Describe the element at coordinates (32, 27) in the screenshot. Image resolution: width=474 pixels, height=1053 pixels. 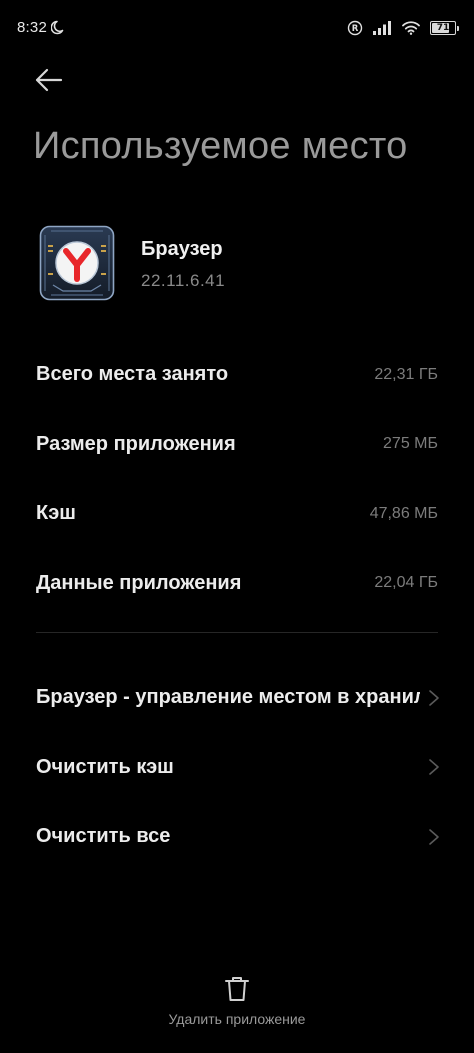
I see `status-time: 8:32` at that location.